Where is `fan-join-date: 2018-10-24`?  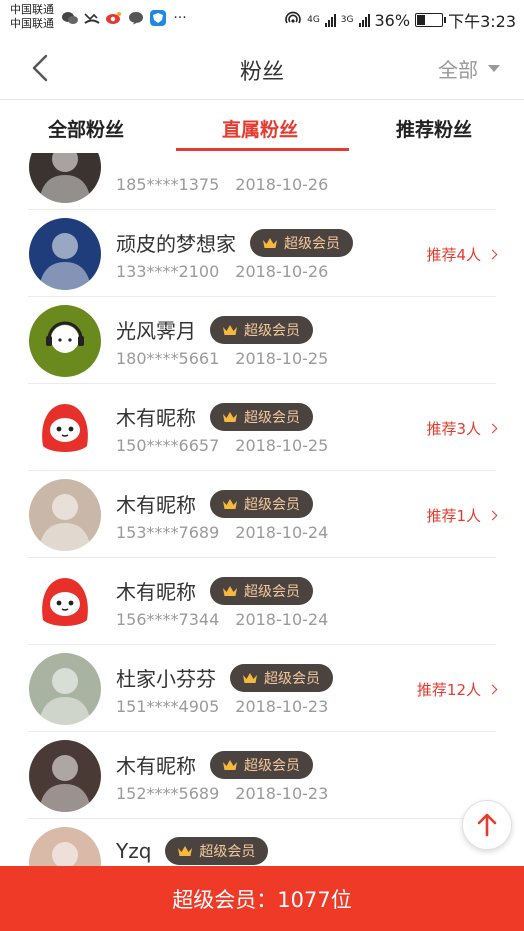
fan-join-date: 2018-10-24 is located at coordinates (282, 532).